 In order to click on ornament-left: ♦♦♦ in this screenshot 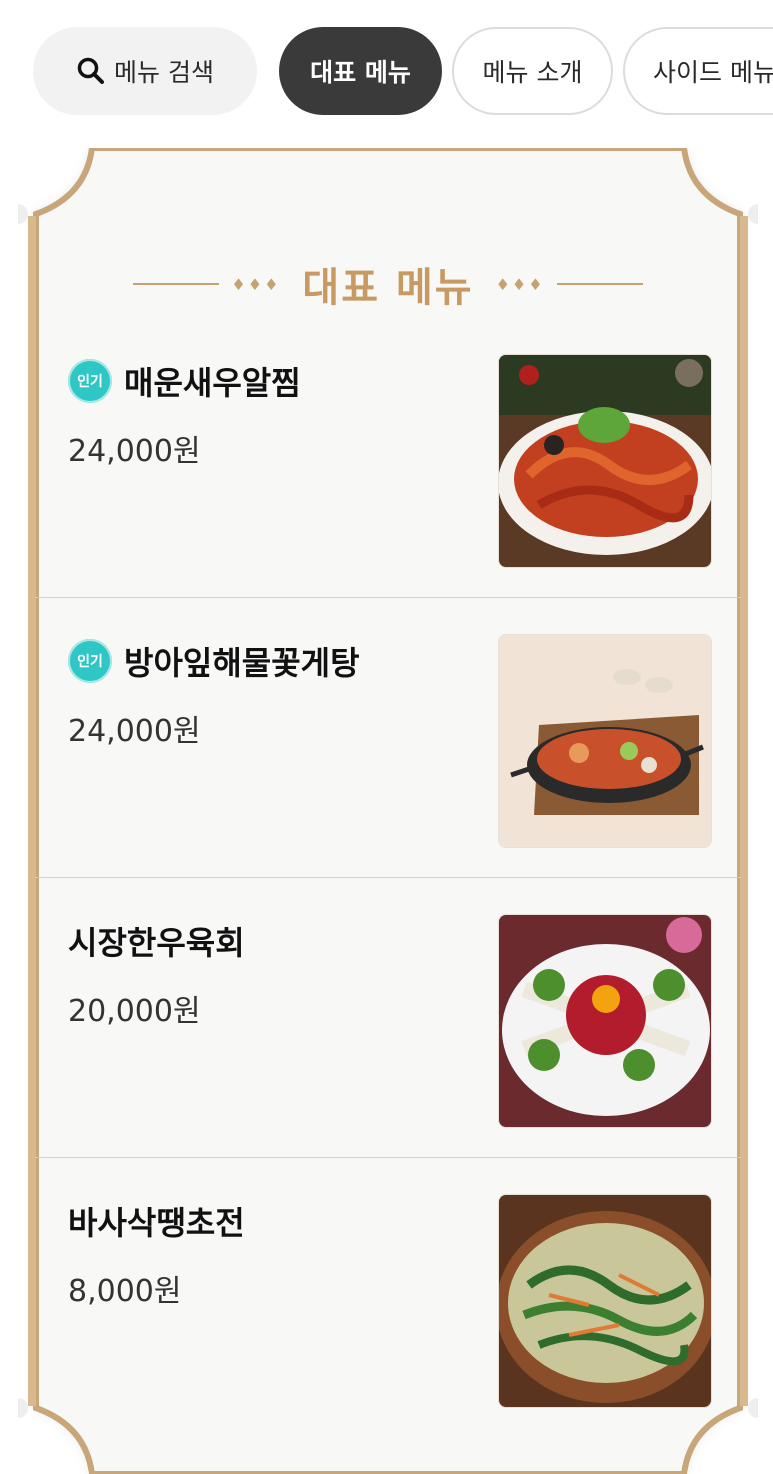, I will do `click(256, 284)`.